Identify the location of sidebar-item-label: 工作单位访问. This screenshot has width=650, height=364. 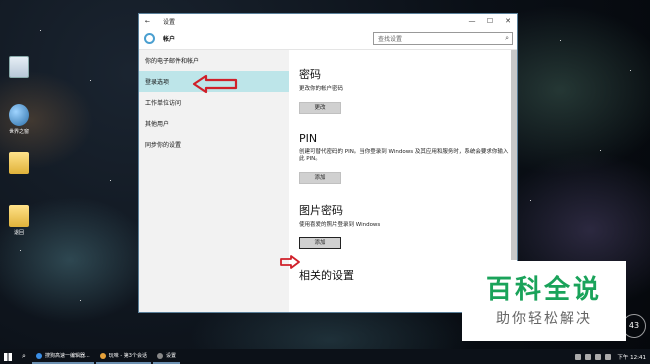
(163, 103).